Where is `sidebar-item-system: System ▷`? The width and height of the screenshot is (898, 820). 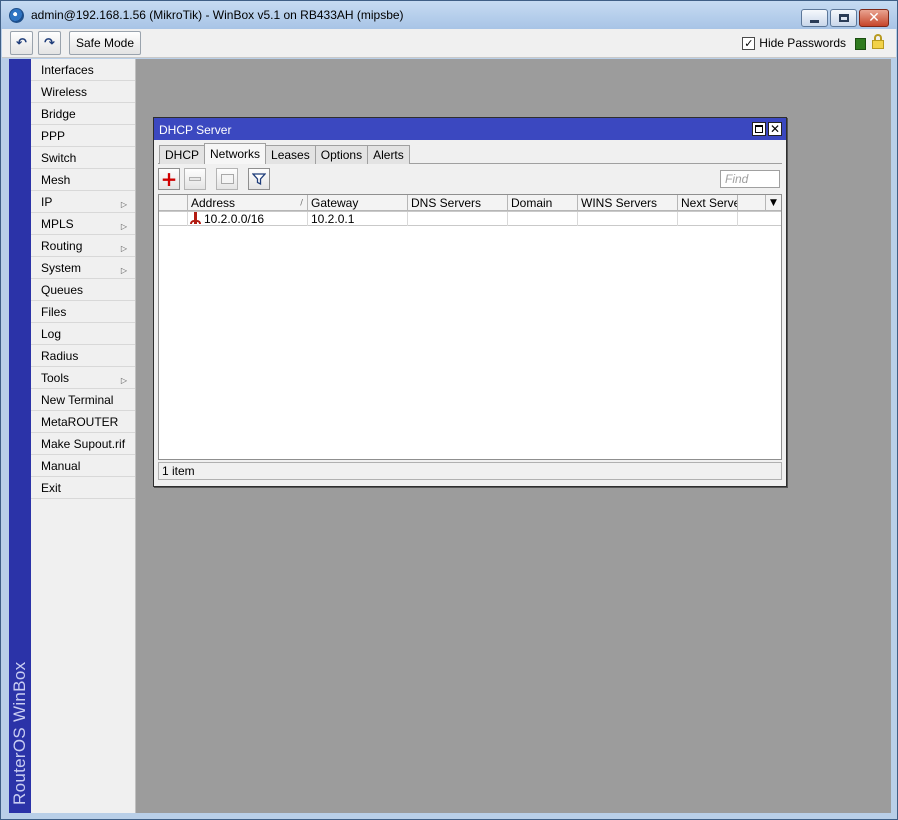
sidebar-item-system: System ▷ is located at coordinates (83, 268).